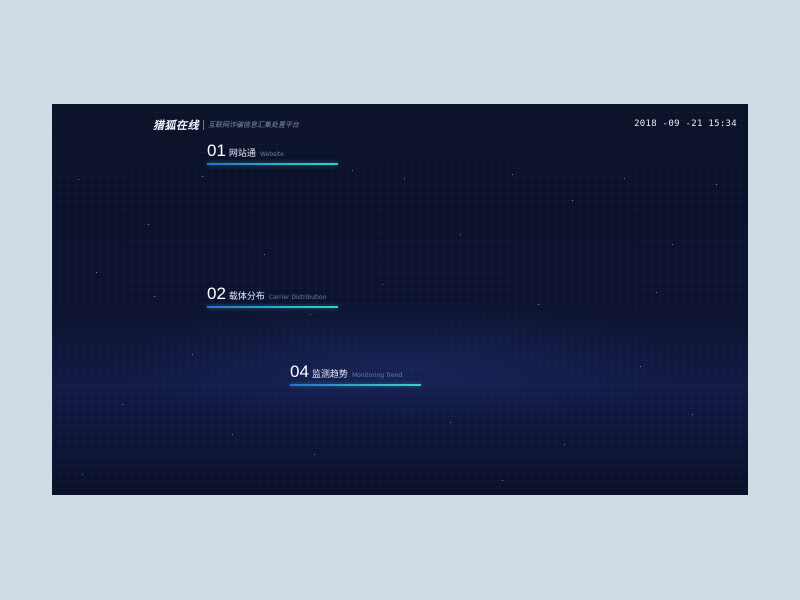  I want to click on section-title-cn: 监测趋势, so click(329, 375).